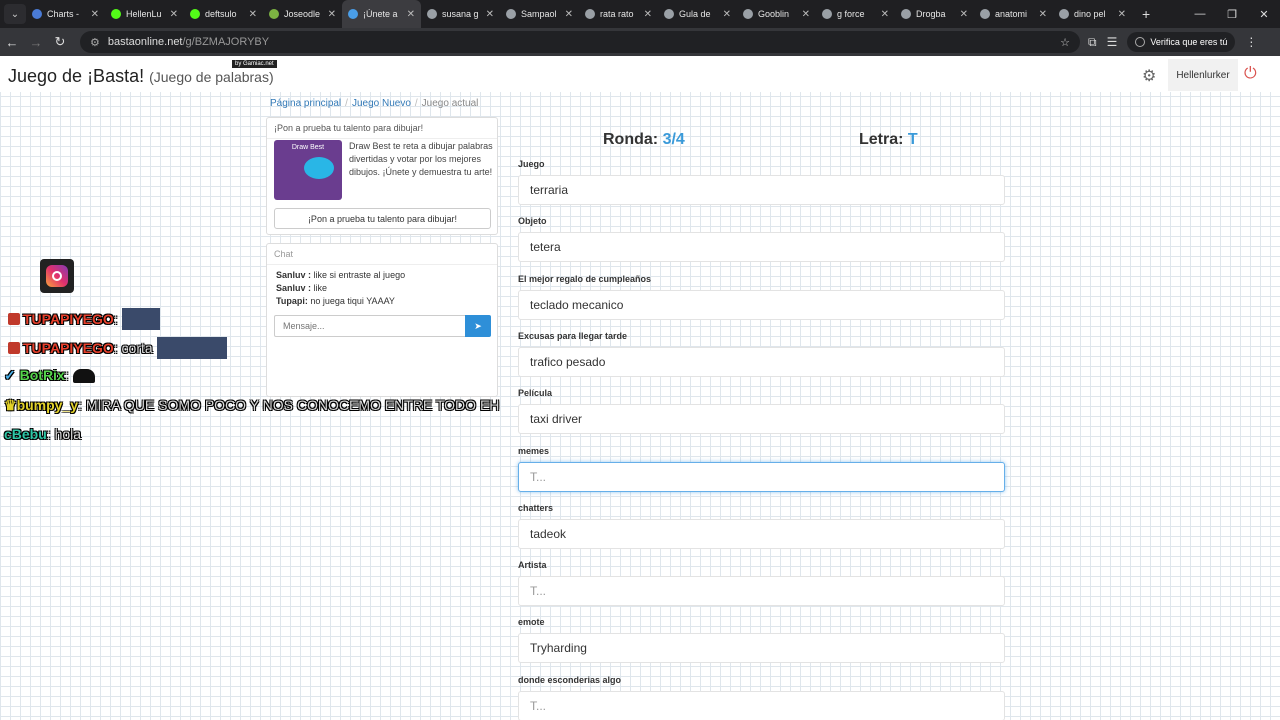 This screenshot has width=1280, height=720. I want to click on browser-tab: g force ✕, so click(855, 14).